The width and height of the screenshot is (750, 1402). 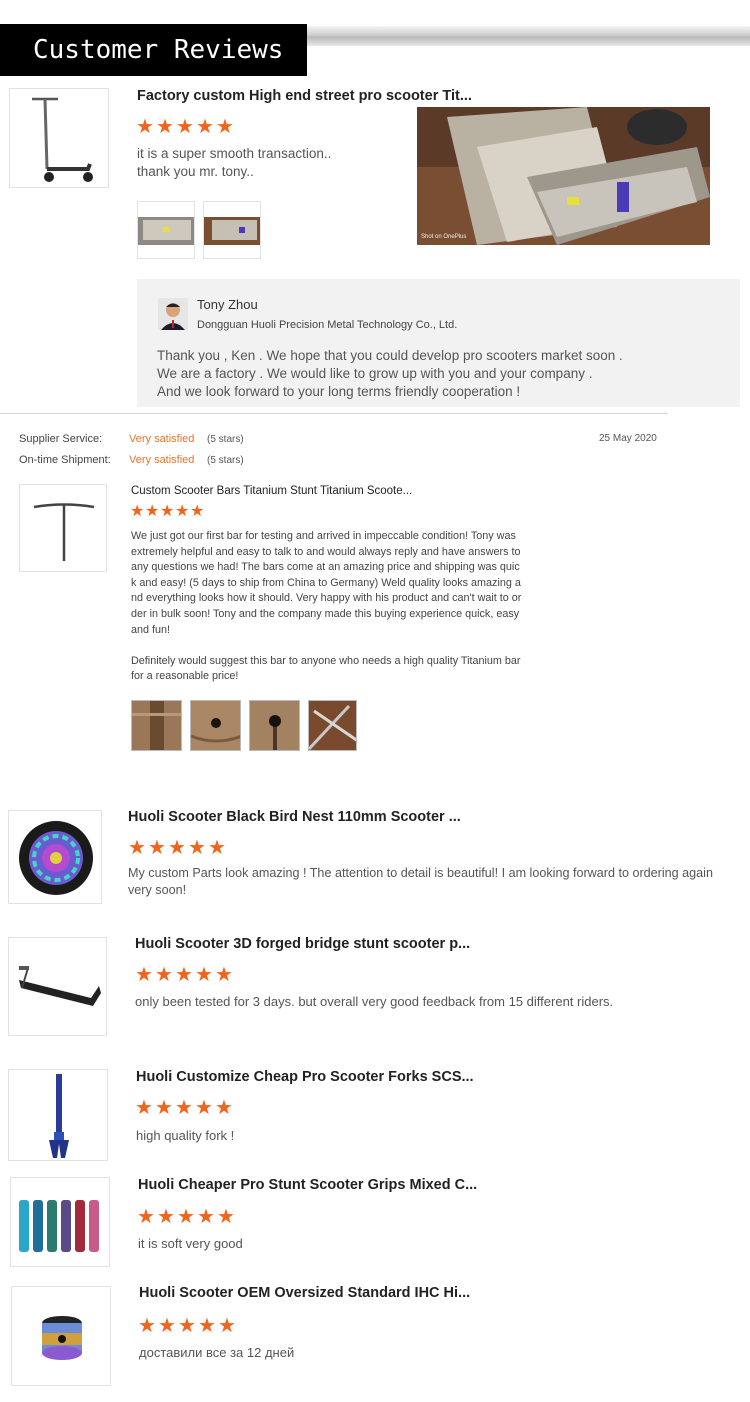 What do you see at coordinates (217, 1352) in the screenshot?
I see `review-text-line: доставили все за 12 дней` at bounding box center [217, 1352].